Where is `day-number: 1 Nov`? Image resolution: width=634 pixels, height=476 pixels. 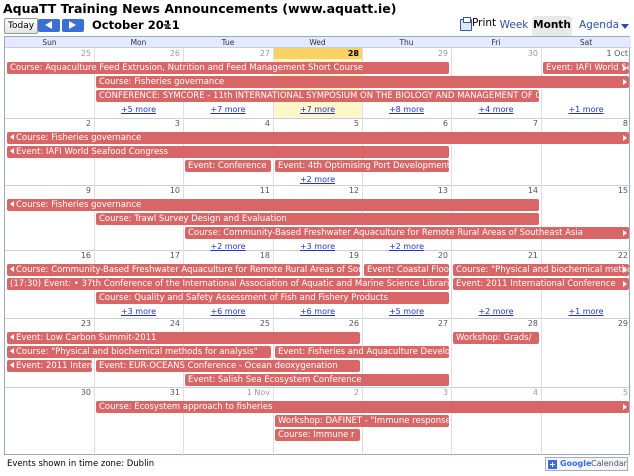 day-number: 1 Nov is located at coordinates (226, 393).